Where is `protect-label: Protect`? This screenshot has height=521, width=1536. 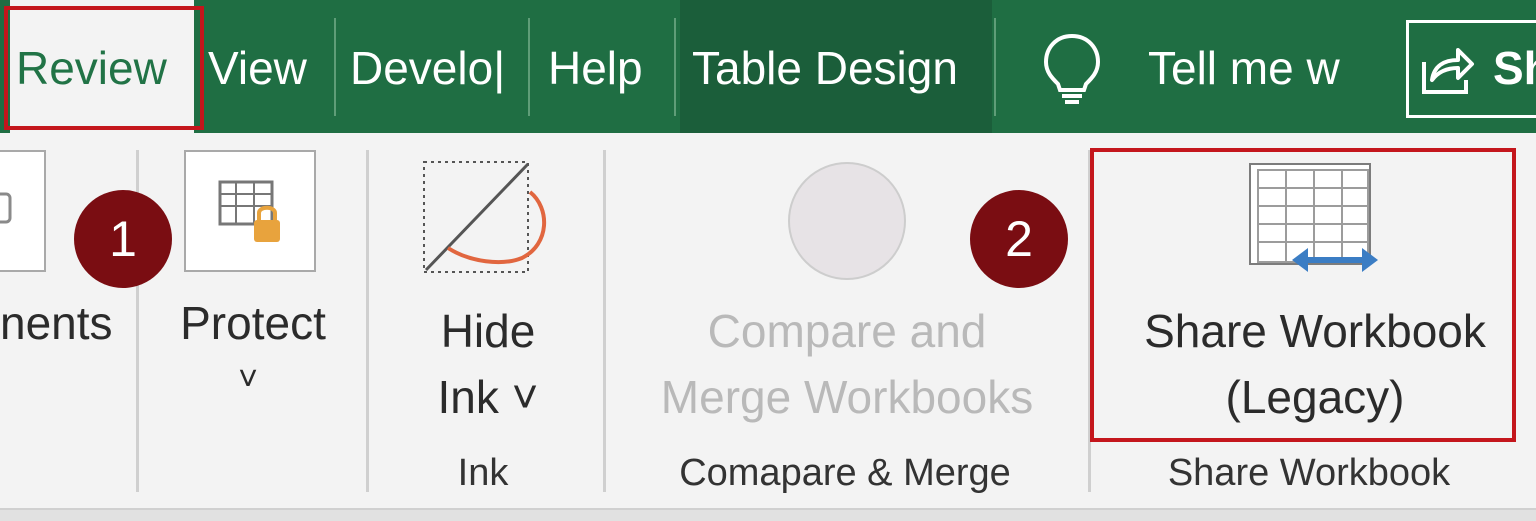 protect-label: Protect is located at coordinates (253, 323).